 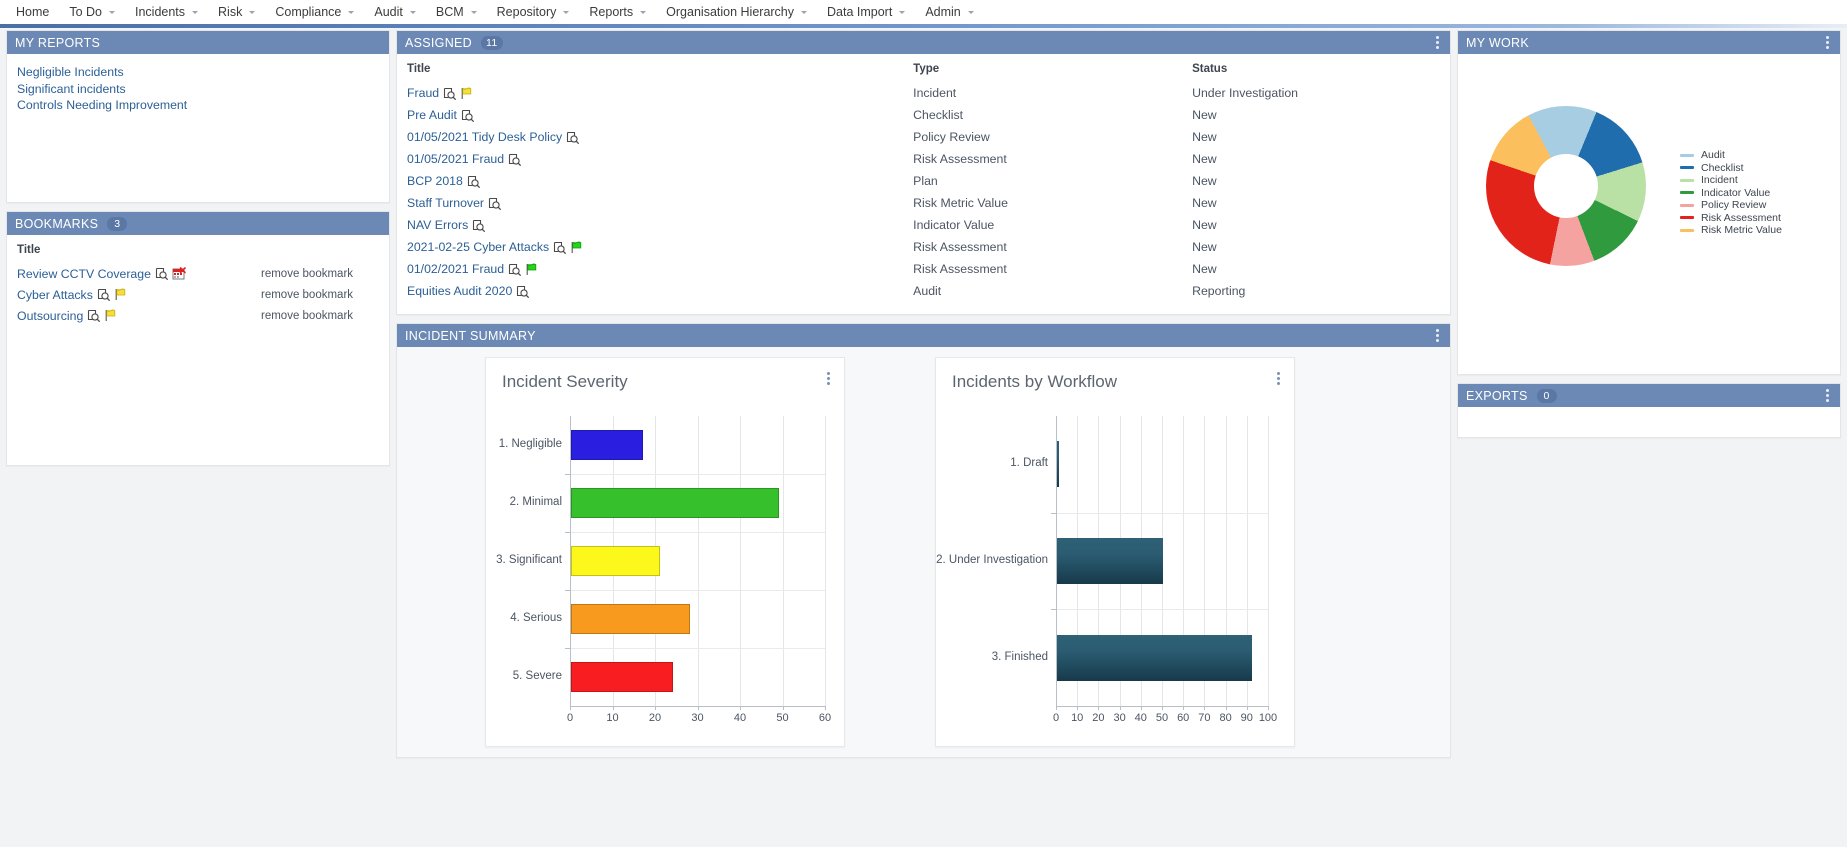 What do you see at coordinates (55, 295) in the screenshot?
I see `bookmark-title-link: Cyber Attacks` at bounding box center [55, 295].